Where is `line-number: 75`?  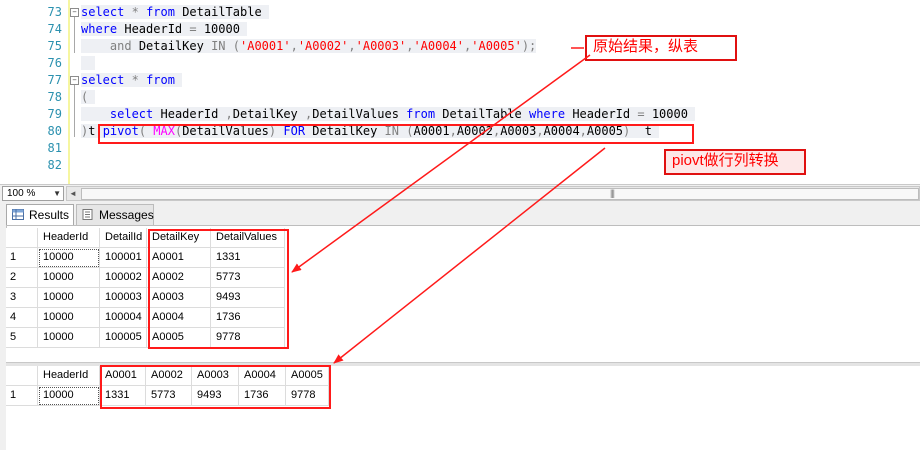
line-number: 75 is located at coordinates (54, 46).